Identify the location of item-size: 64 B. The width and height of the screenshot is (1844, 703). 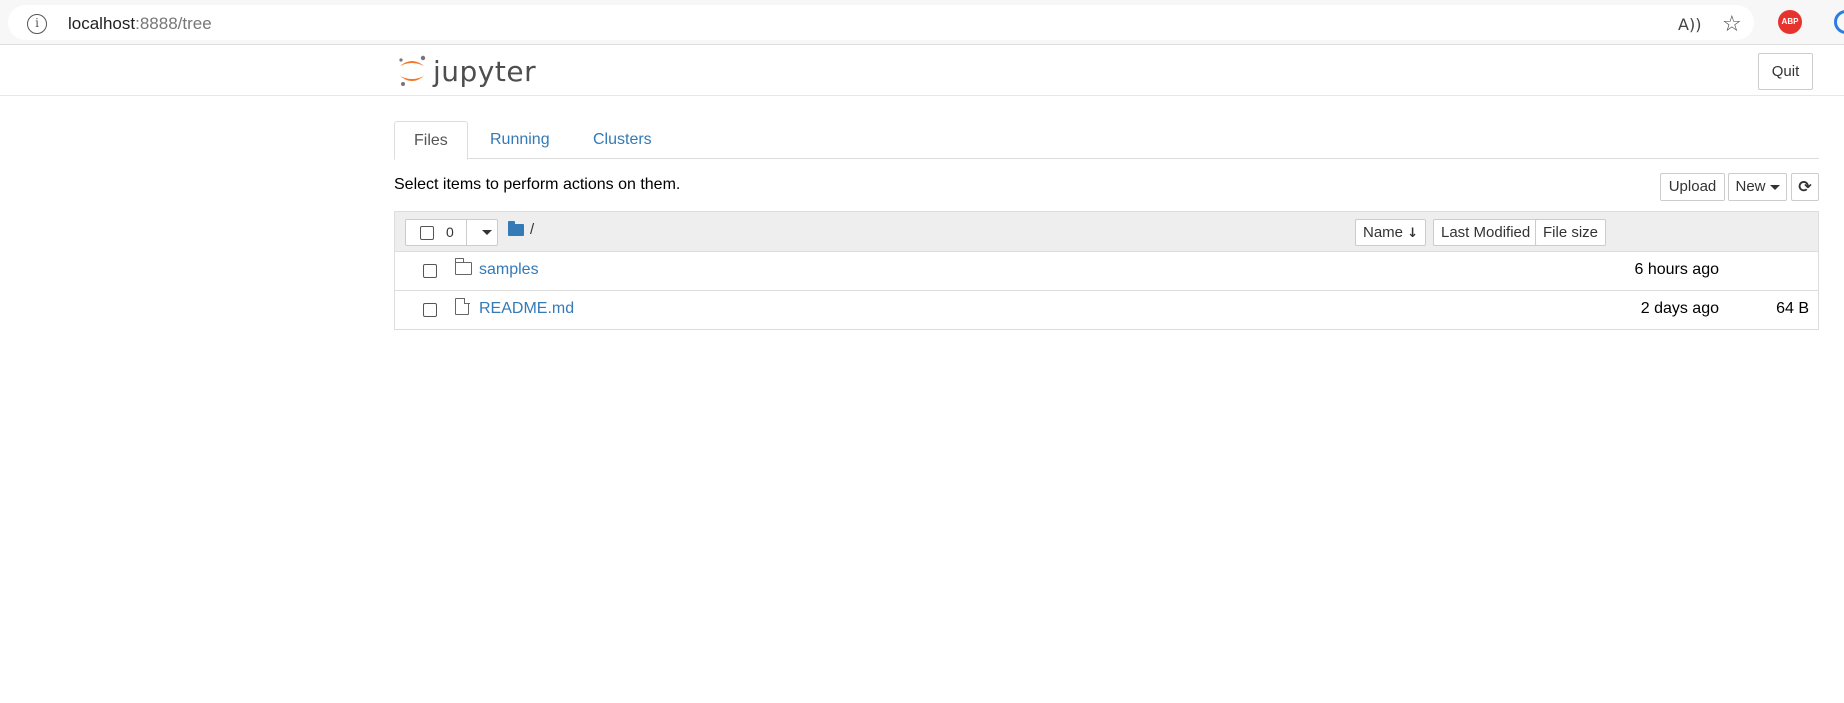
(1792, 308).